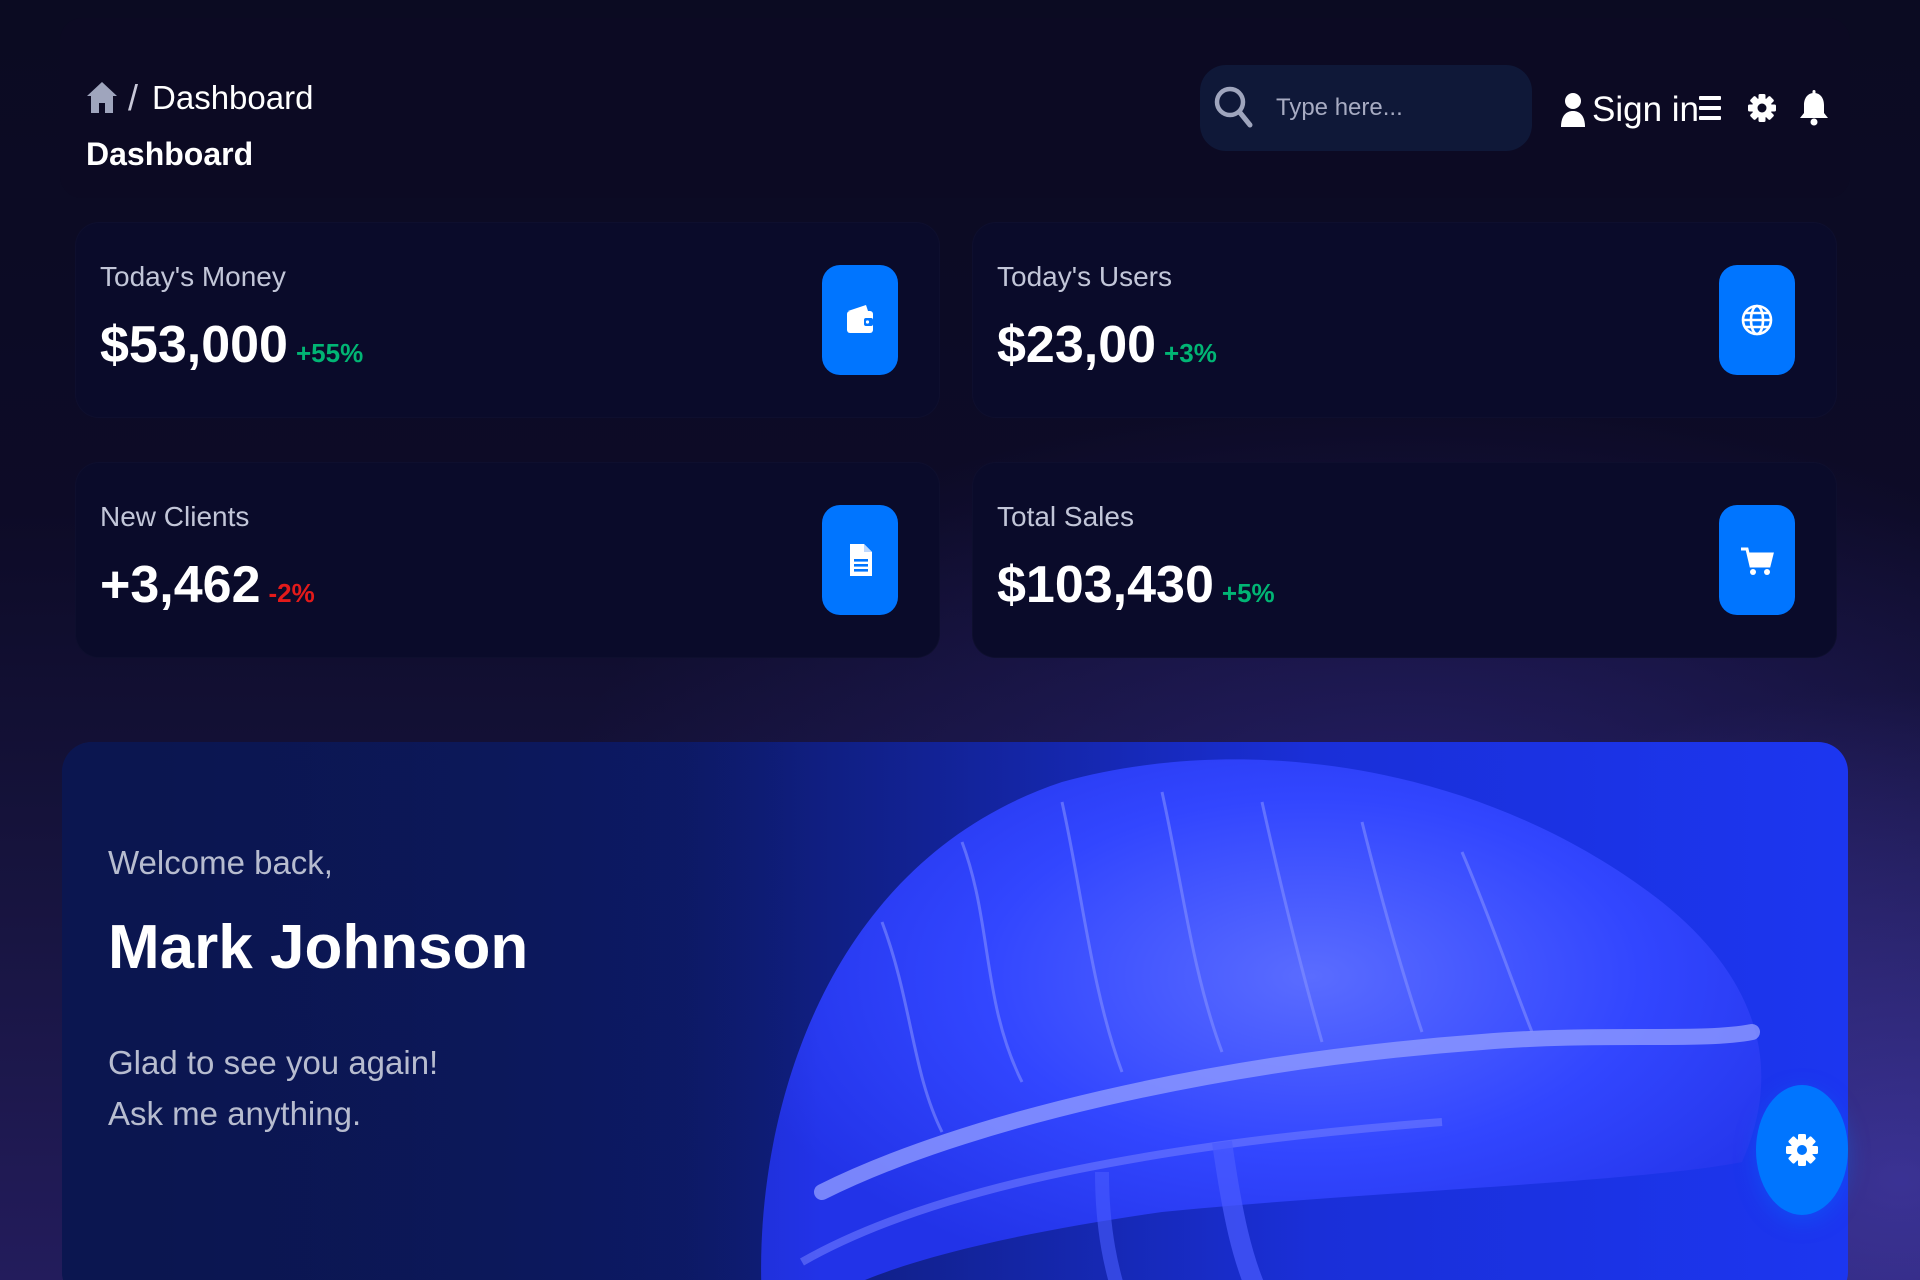 Image resolution: width=1920 pixels, height=1280 pixels. What do you see at coordinates (180, 585) in the screenshot?
I see `stat-card-value: +3,462` at bounding box center [180, 585].